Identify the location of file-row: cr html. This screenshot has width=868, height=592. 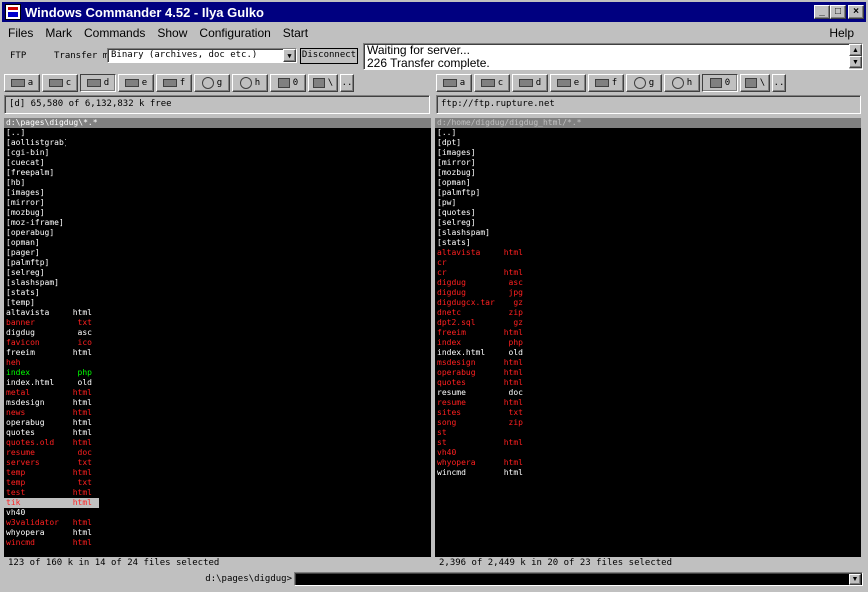
(648, 273).